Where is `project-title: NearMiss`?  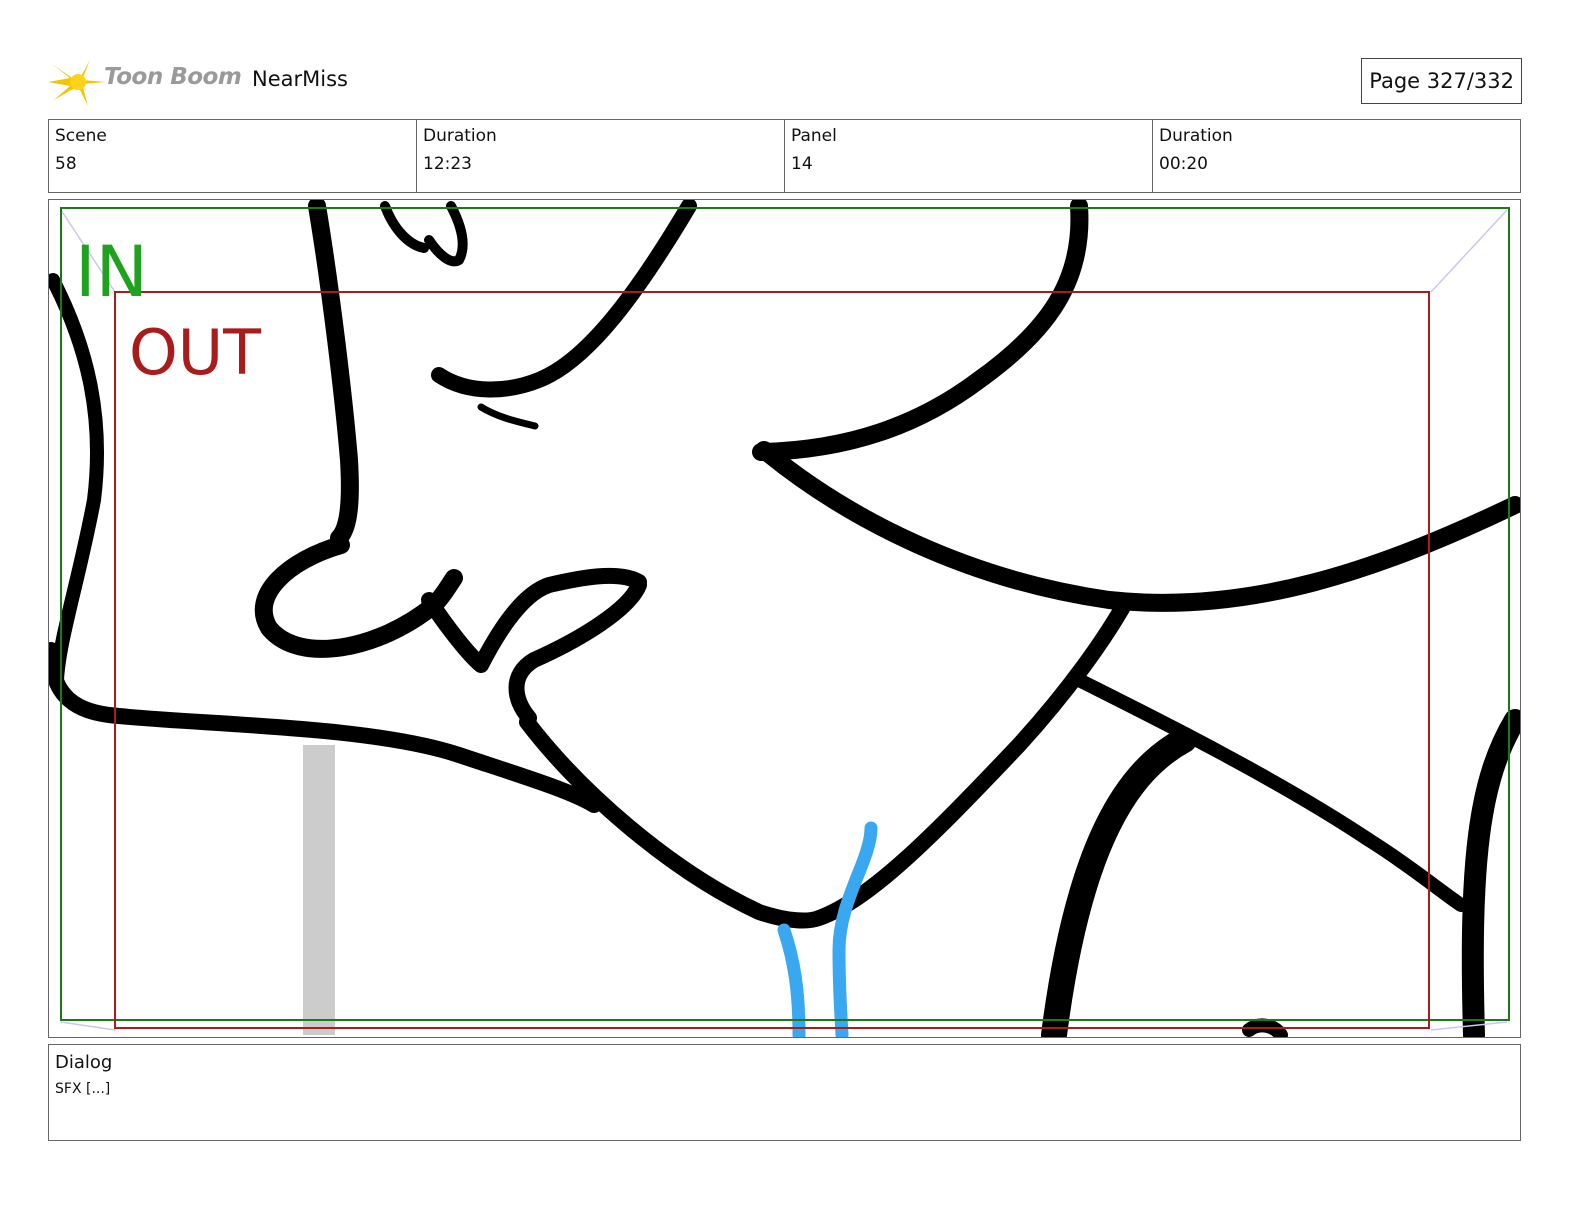
project-title: NearMiss is located at coordinates (300, 79).